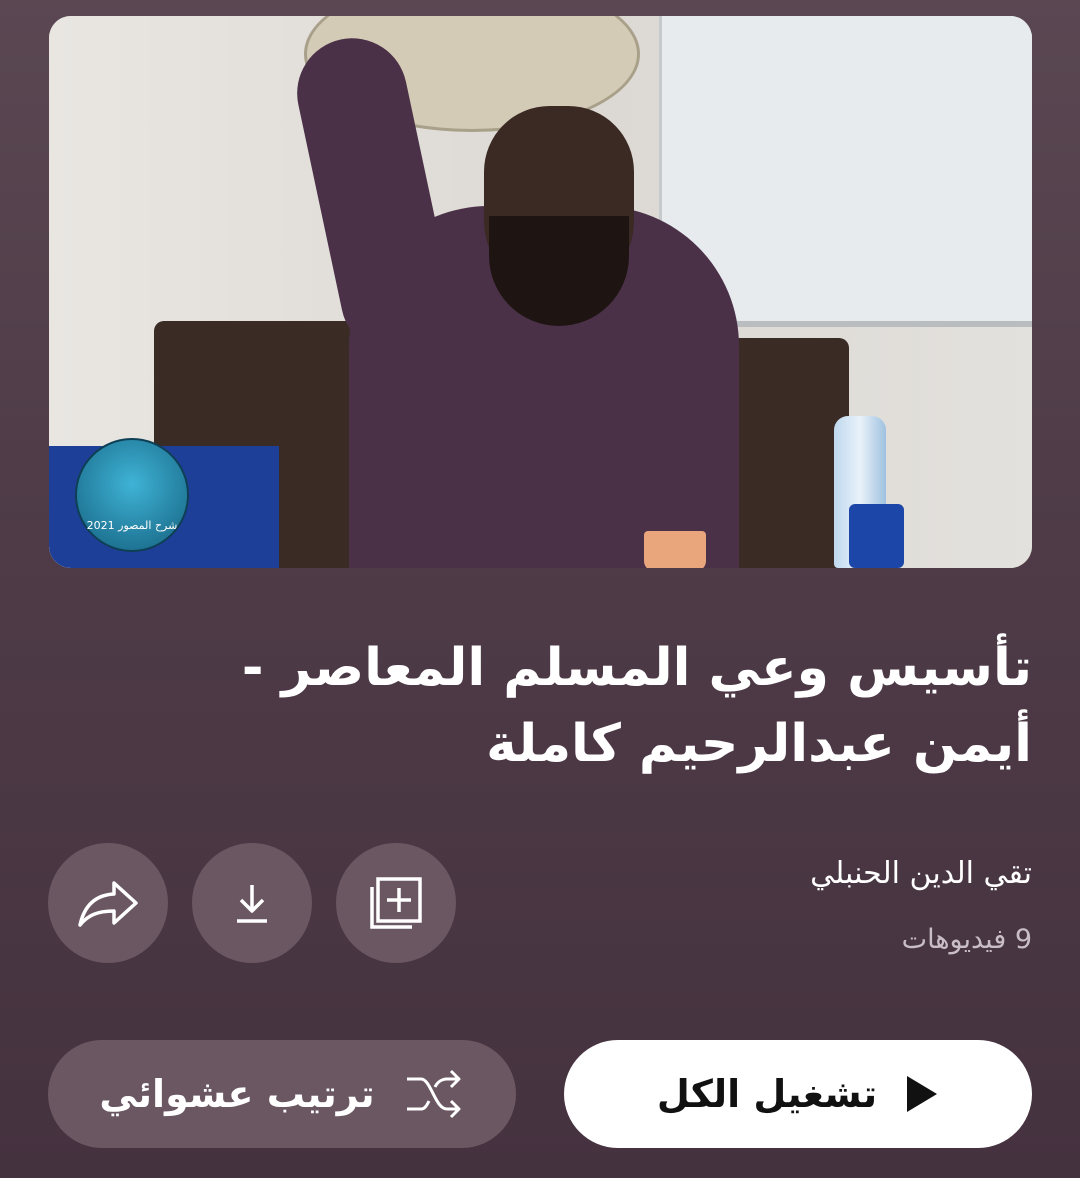 The image size is (1080, 1178). I want to click on thumbnail-can, so click(876, 536).